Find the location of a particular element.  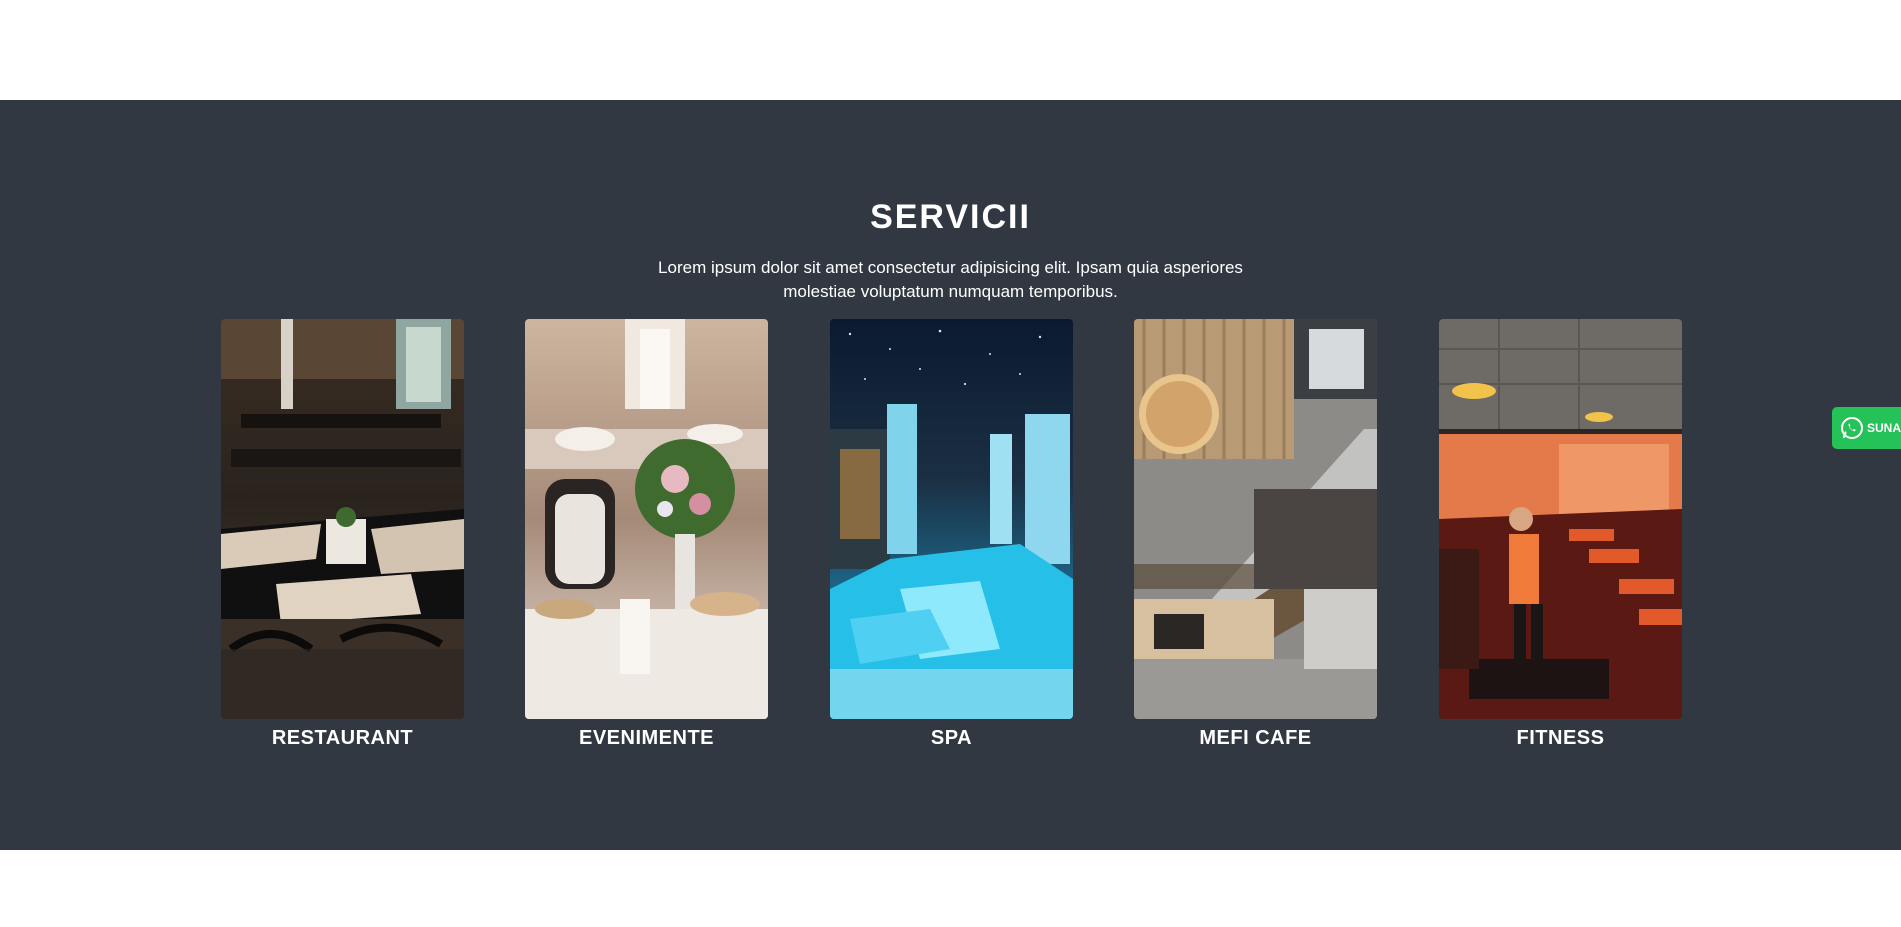

service-label: RESTAURANT is located at coordinates (342, 738).